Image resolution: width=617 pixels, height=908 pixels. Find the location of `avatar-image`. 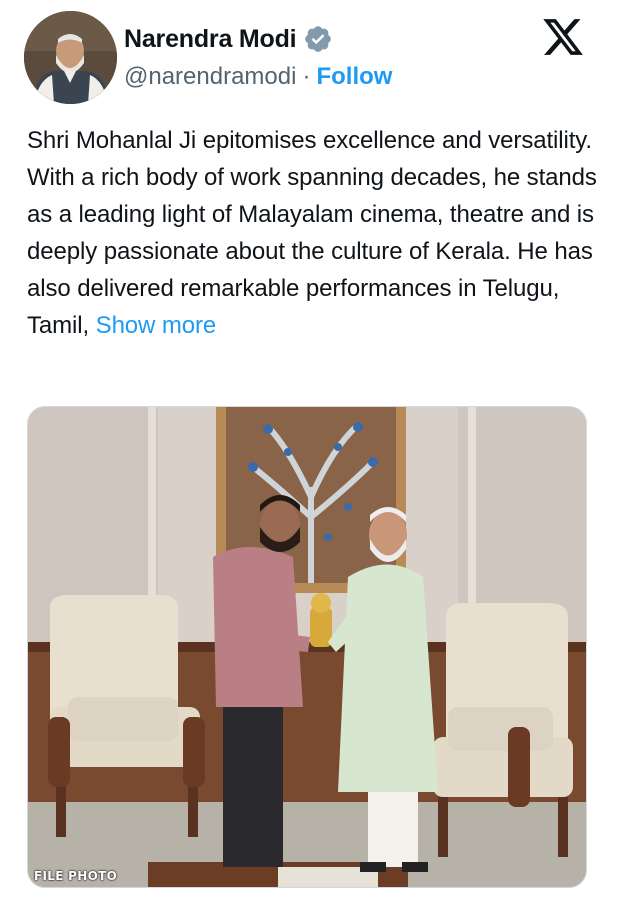

avatar-image is located at coordinates (70, 57).